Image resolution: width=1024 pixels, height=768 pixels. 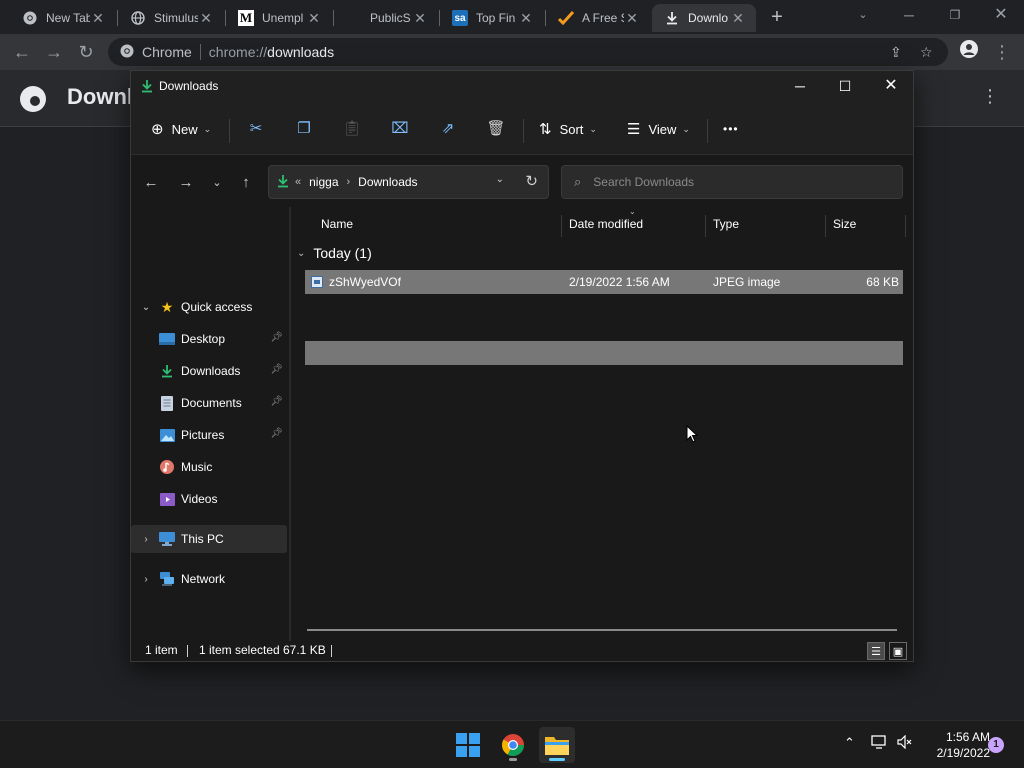 I want to click on notification-badge: 1, so click(x=996, y=745).